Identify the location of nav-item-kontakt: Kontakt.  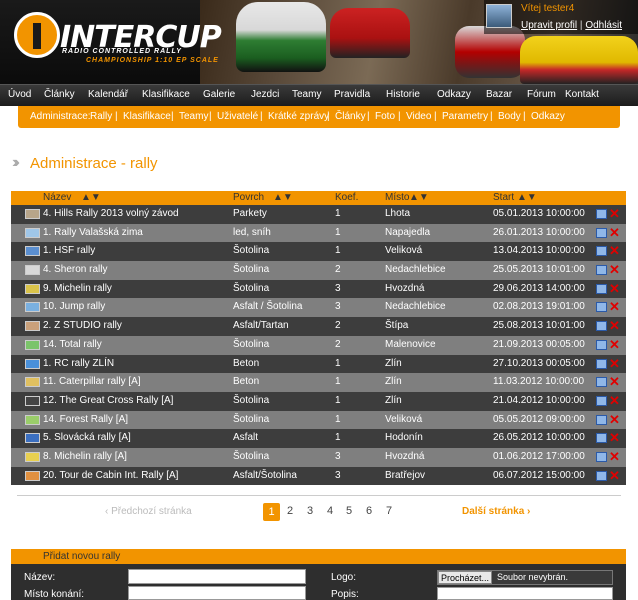
(582, 94).